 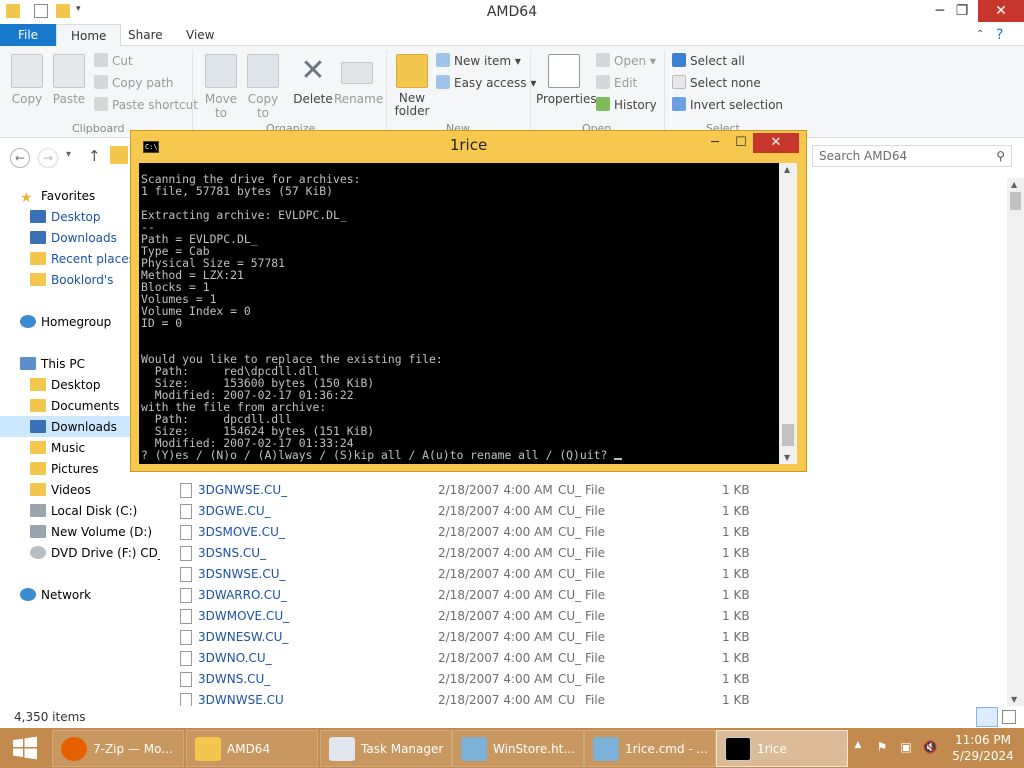 I want to click on copy-path-button: Copy path, so click(x=134, y=83).